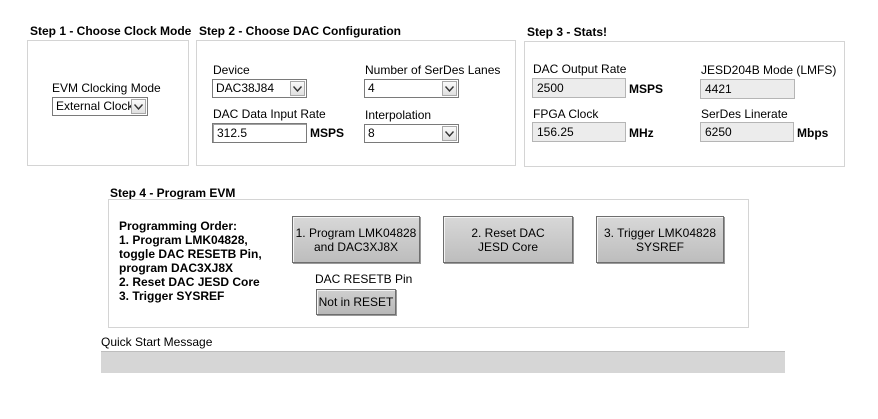 Image resolution: width=878 pixels, height=419 pixels. Describe the element at coordinates (259, 133) in the screenshot. I see `rate-input: 312.5` at that location.